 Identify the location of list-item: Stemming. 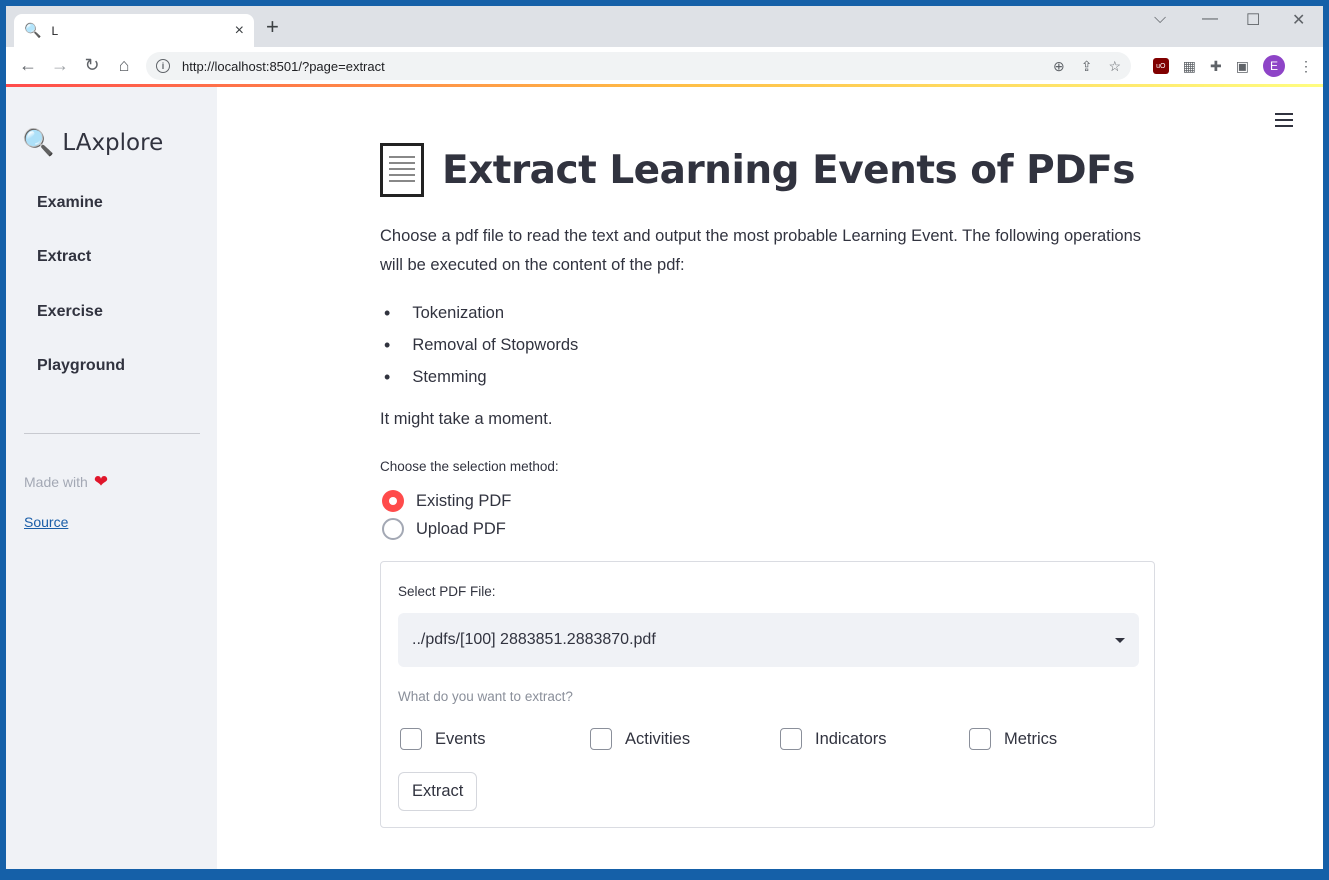
(479, 377).